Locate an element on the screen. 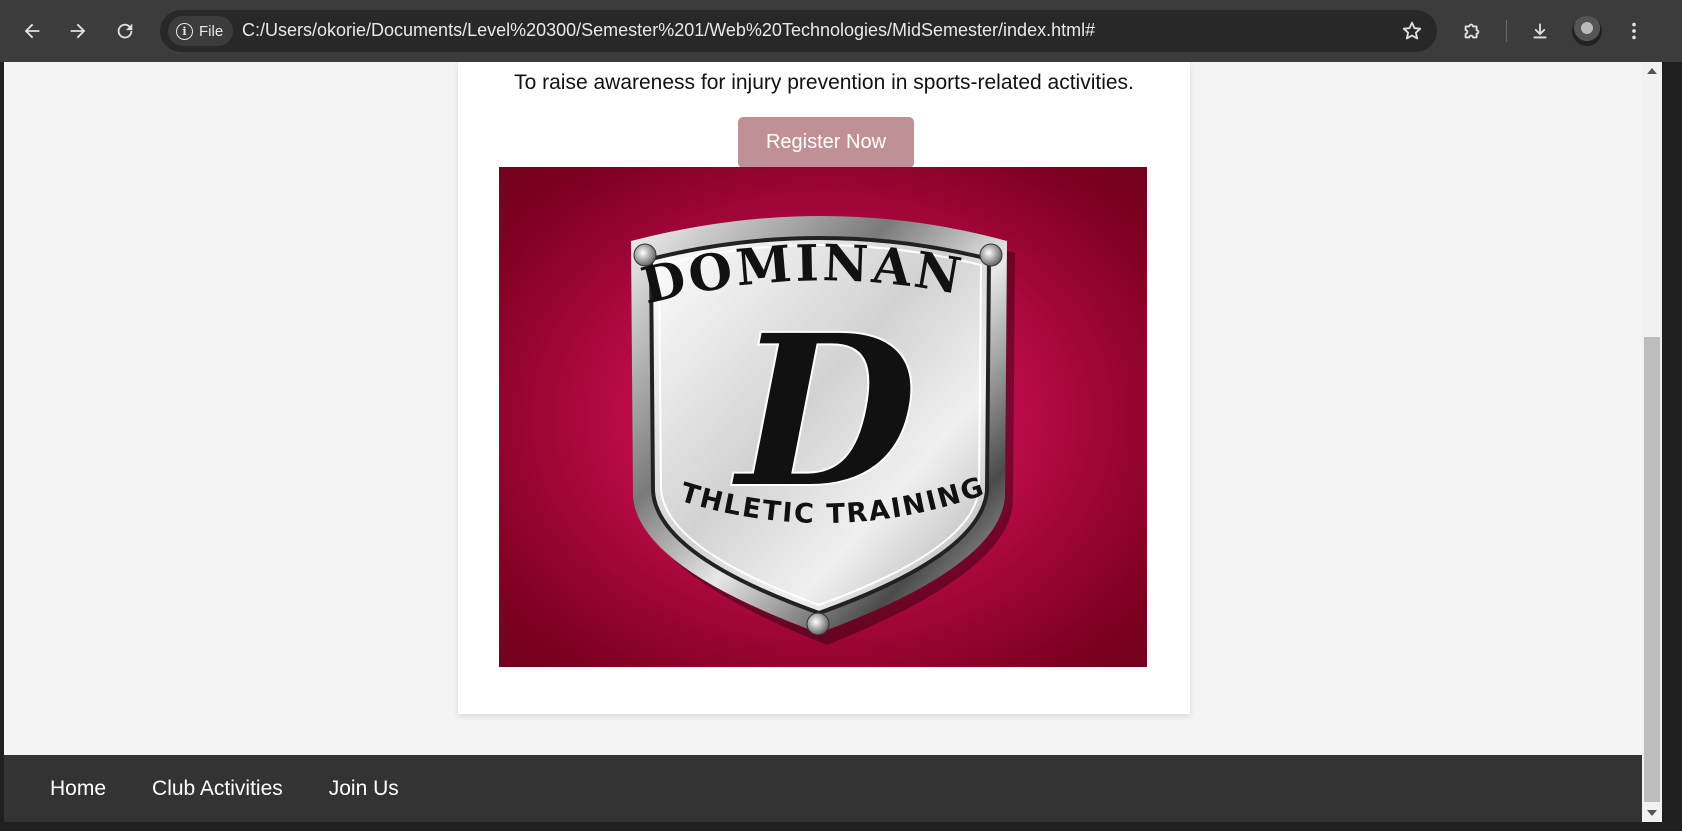 Image resolution: width=1682 pixels, height=831 pixels. puzzle-icon is located at coordinates (1472, 31).